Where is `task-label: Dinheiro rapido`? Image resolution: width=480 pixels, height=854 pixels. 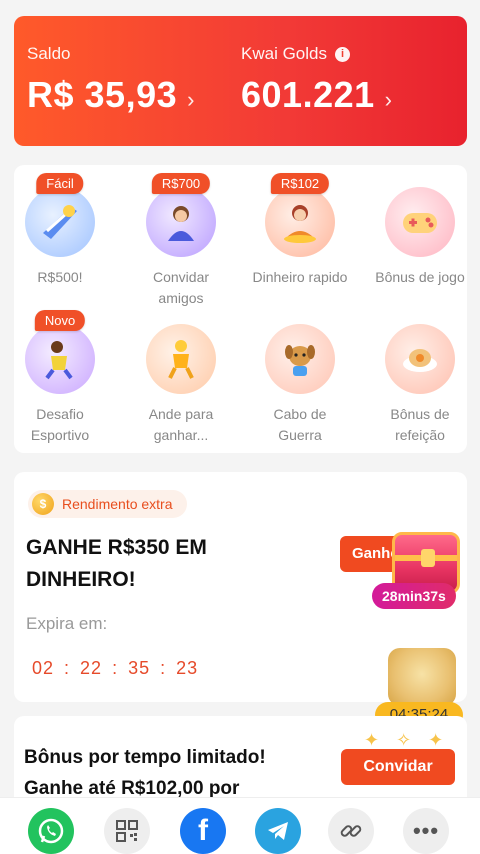
task-label: Dinheiro rapido is located at coordinates (300, 277).